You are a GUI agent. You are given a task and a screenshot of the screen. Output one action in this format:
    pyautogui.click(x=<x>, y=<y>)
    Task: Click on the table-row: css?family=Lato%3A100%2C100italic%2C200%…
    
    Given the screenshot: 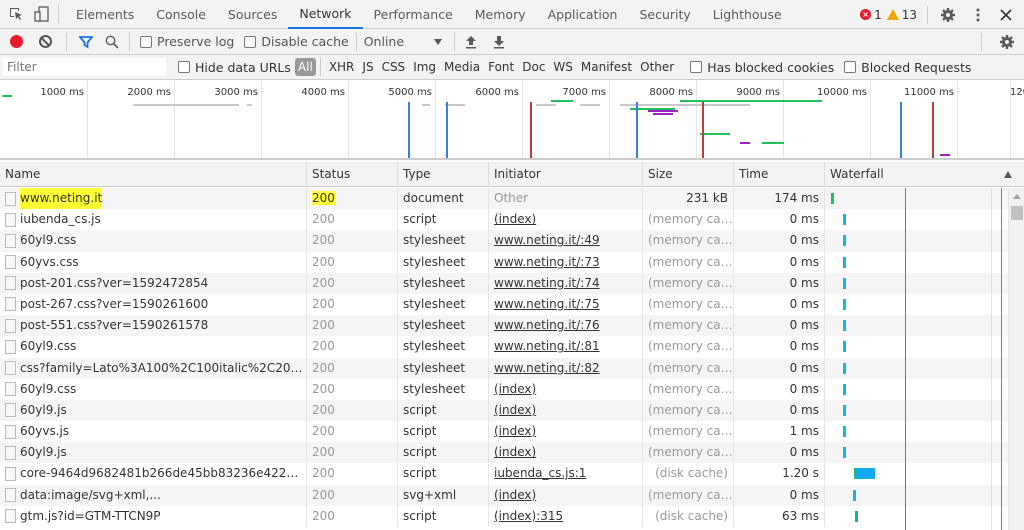 What is the action you would take?
    pyautogui.click(x=504, y=368)
    